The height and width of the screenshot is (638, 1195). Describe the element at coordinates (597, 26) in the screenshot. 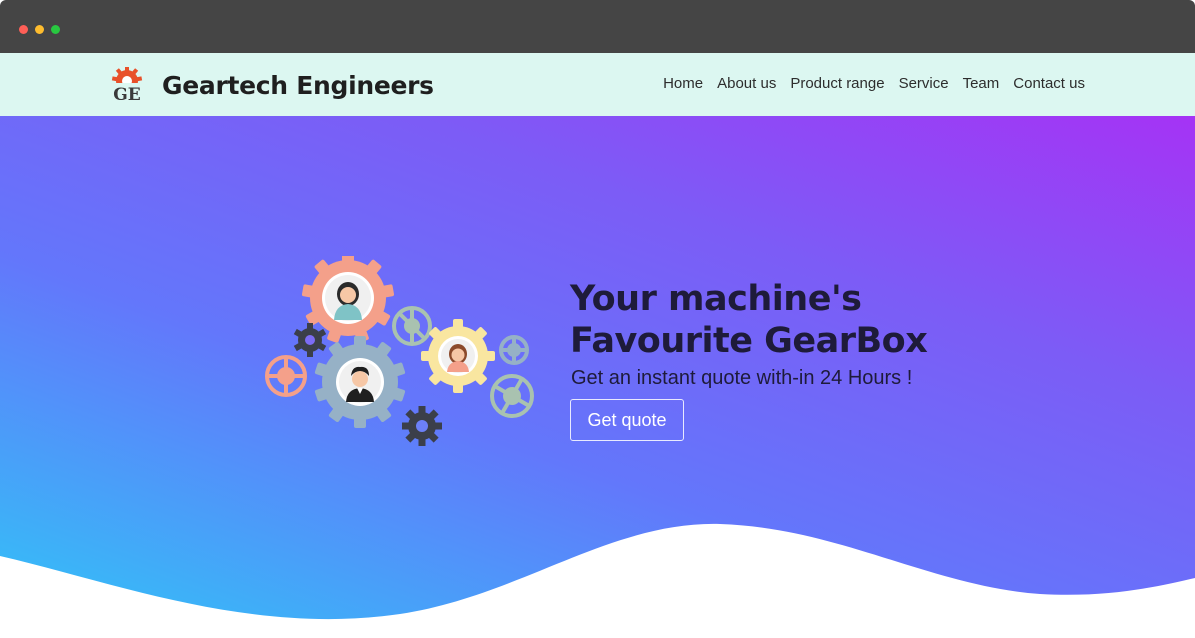

I see `window-chrome` at that location.